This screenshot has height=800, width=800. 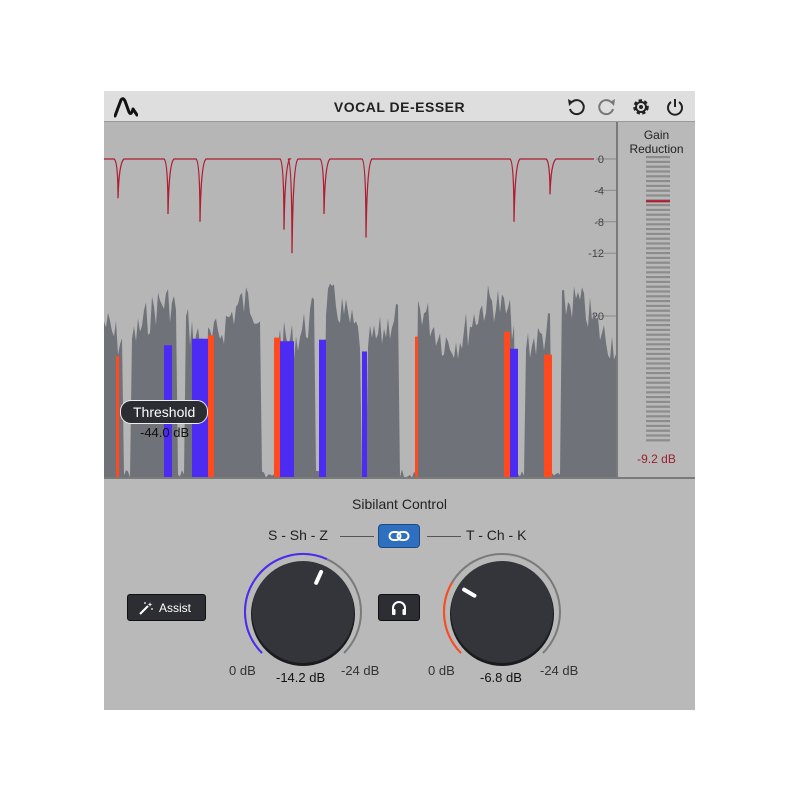 I want to click on knob-left-min: 0 dB, so click(x=242, y=670).